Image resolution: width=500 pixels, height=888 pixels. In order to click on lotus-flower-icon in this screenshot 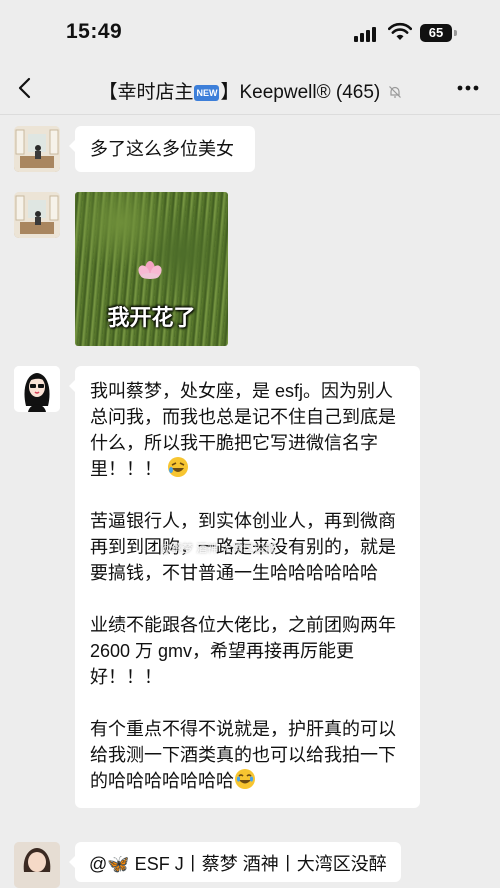, I will do `click(150, 270)`.